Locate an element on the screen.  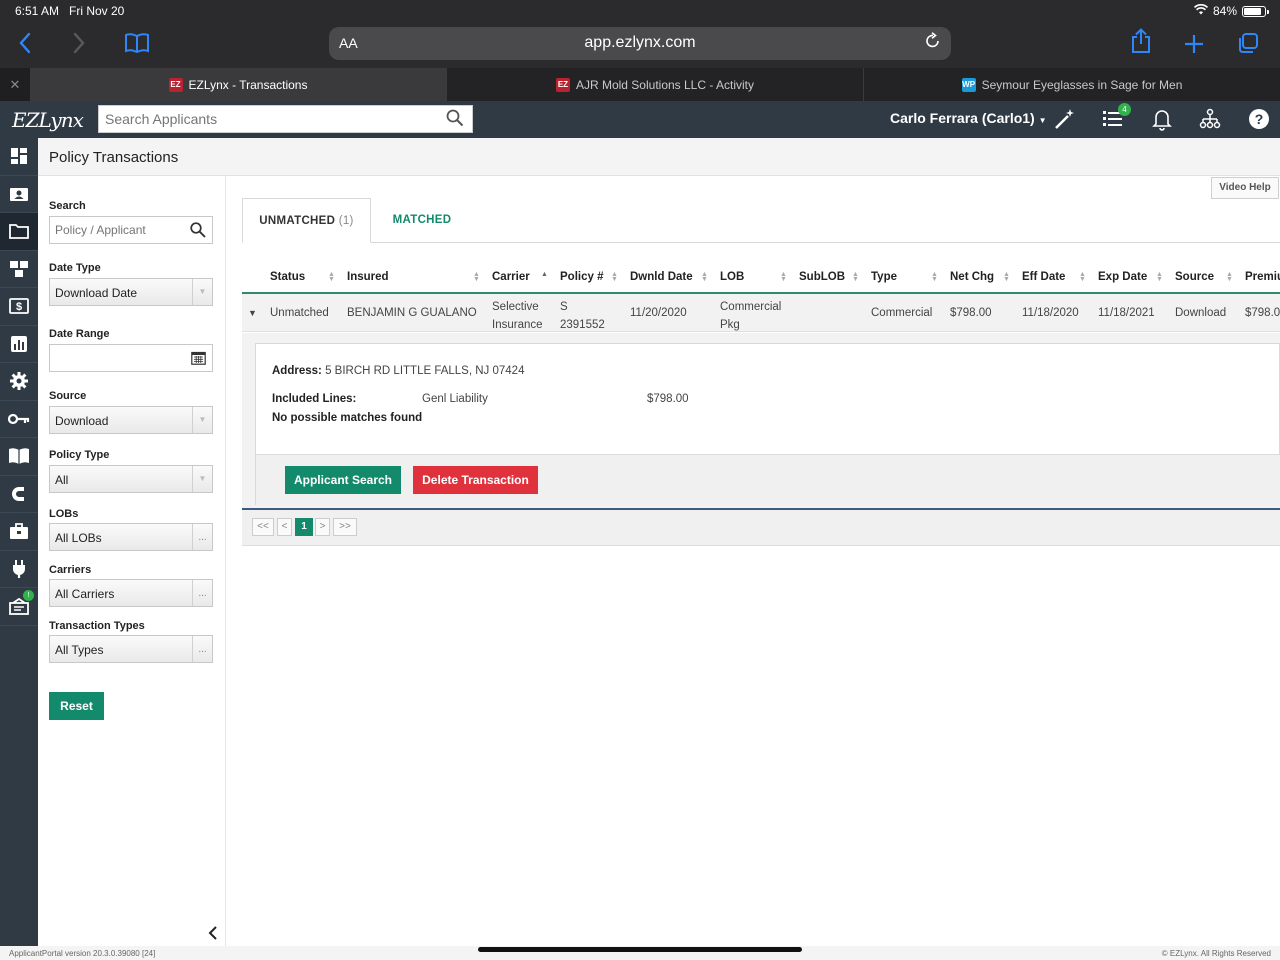
rail-keys is located at coordinates (19, 419).